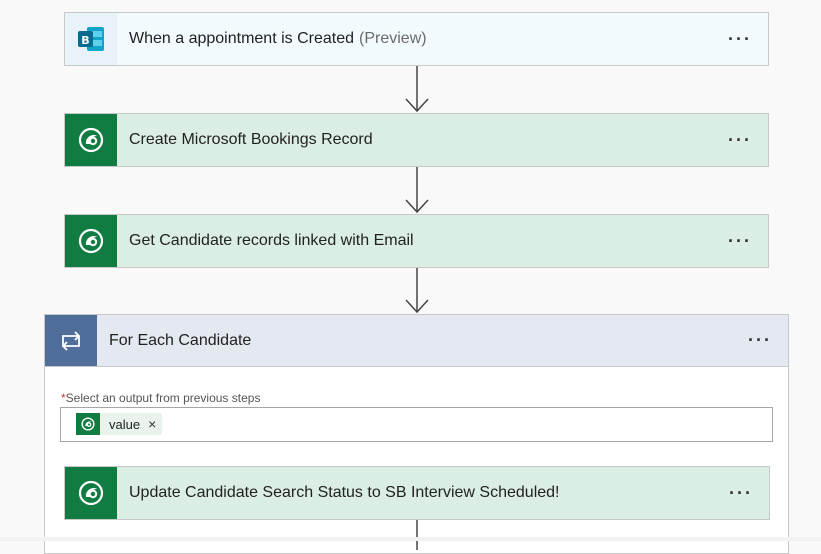  I want to click on create-bookings-record-step: Create Microsoft Bookings Record ···, so click(416, 140).